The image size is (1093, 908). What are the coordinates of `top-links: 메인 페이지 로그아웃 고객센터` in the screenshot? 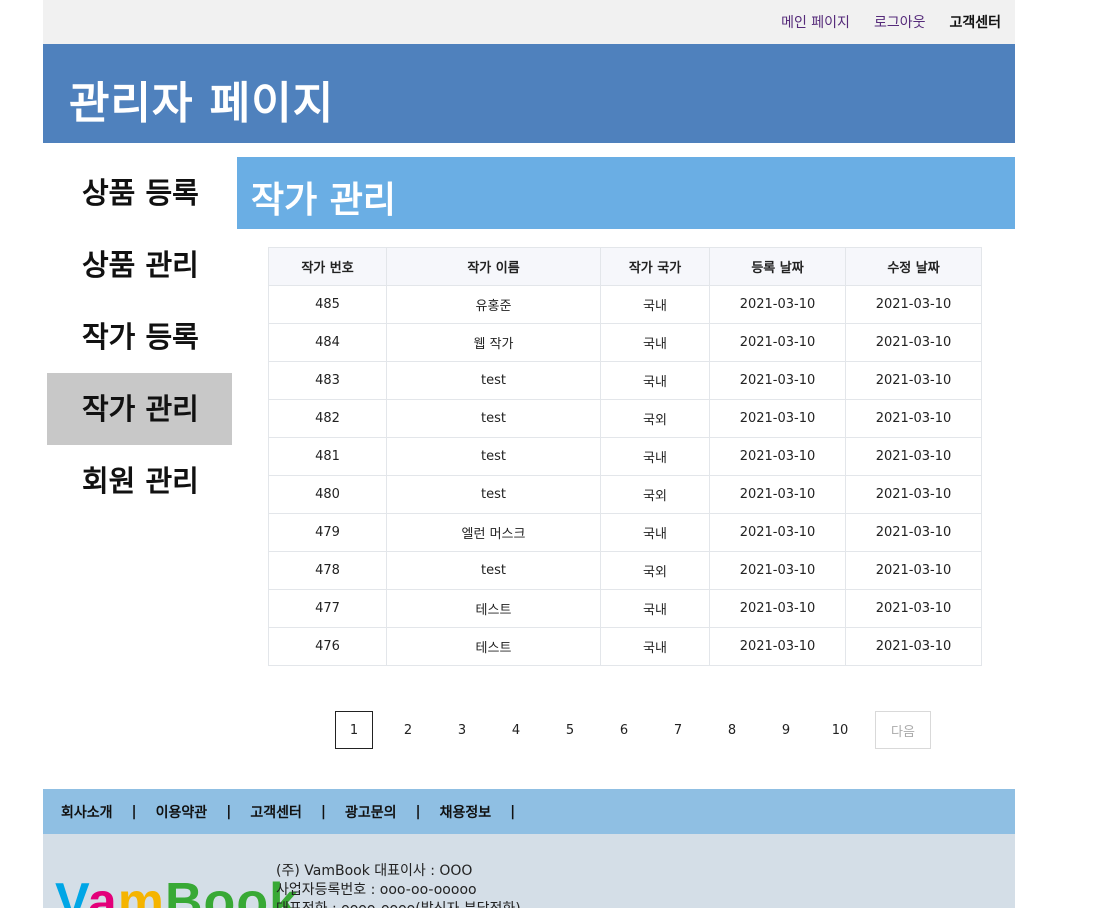 It's located at (891, 22).